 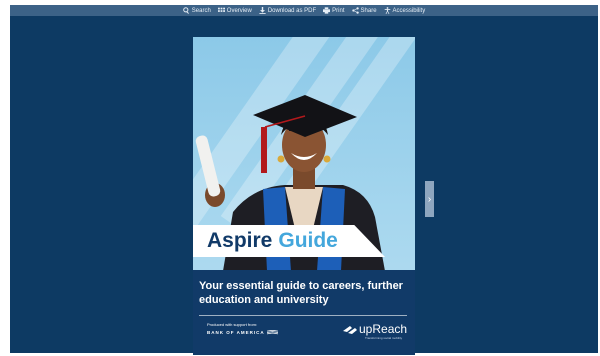 What do you see at coordinates (308, 240) in the screenshot?
I see `title-guide: Guide` at bounding box center [308, 240].